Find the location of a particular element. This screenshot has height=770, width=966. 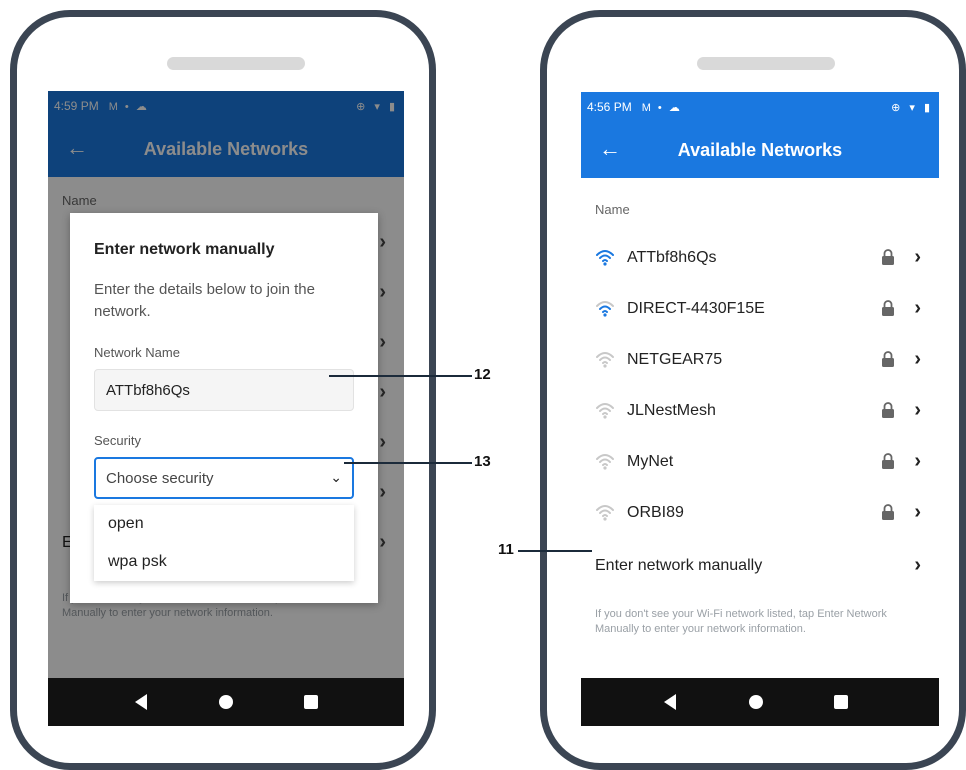

manual-entry-label: Enter network manually is located at coordinates (679, 565).